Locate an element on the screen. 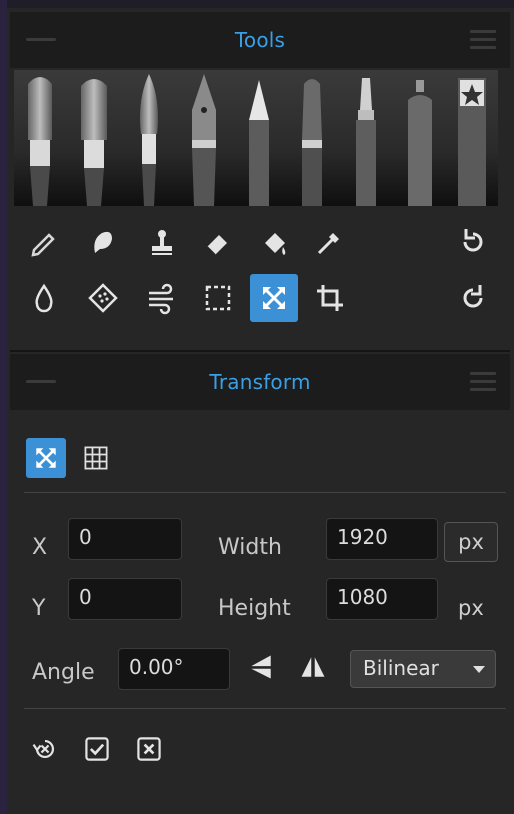 This screenshot has height=814, width=514. favorite-brush-icon is located at coordinates (472, 138).